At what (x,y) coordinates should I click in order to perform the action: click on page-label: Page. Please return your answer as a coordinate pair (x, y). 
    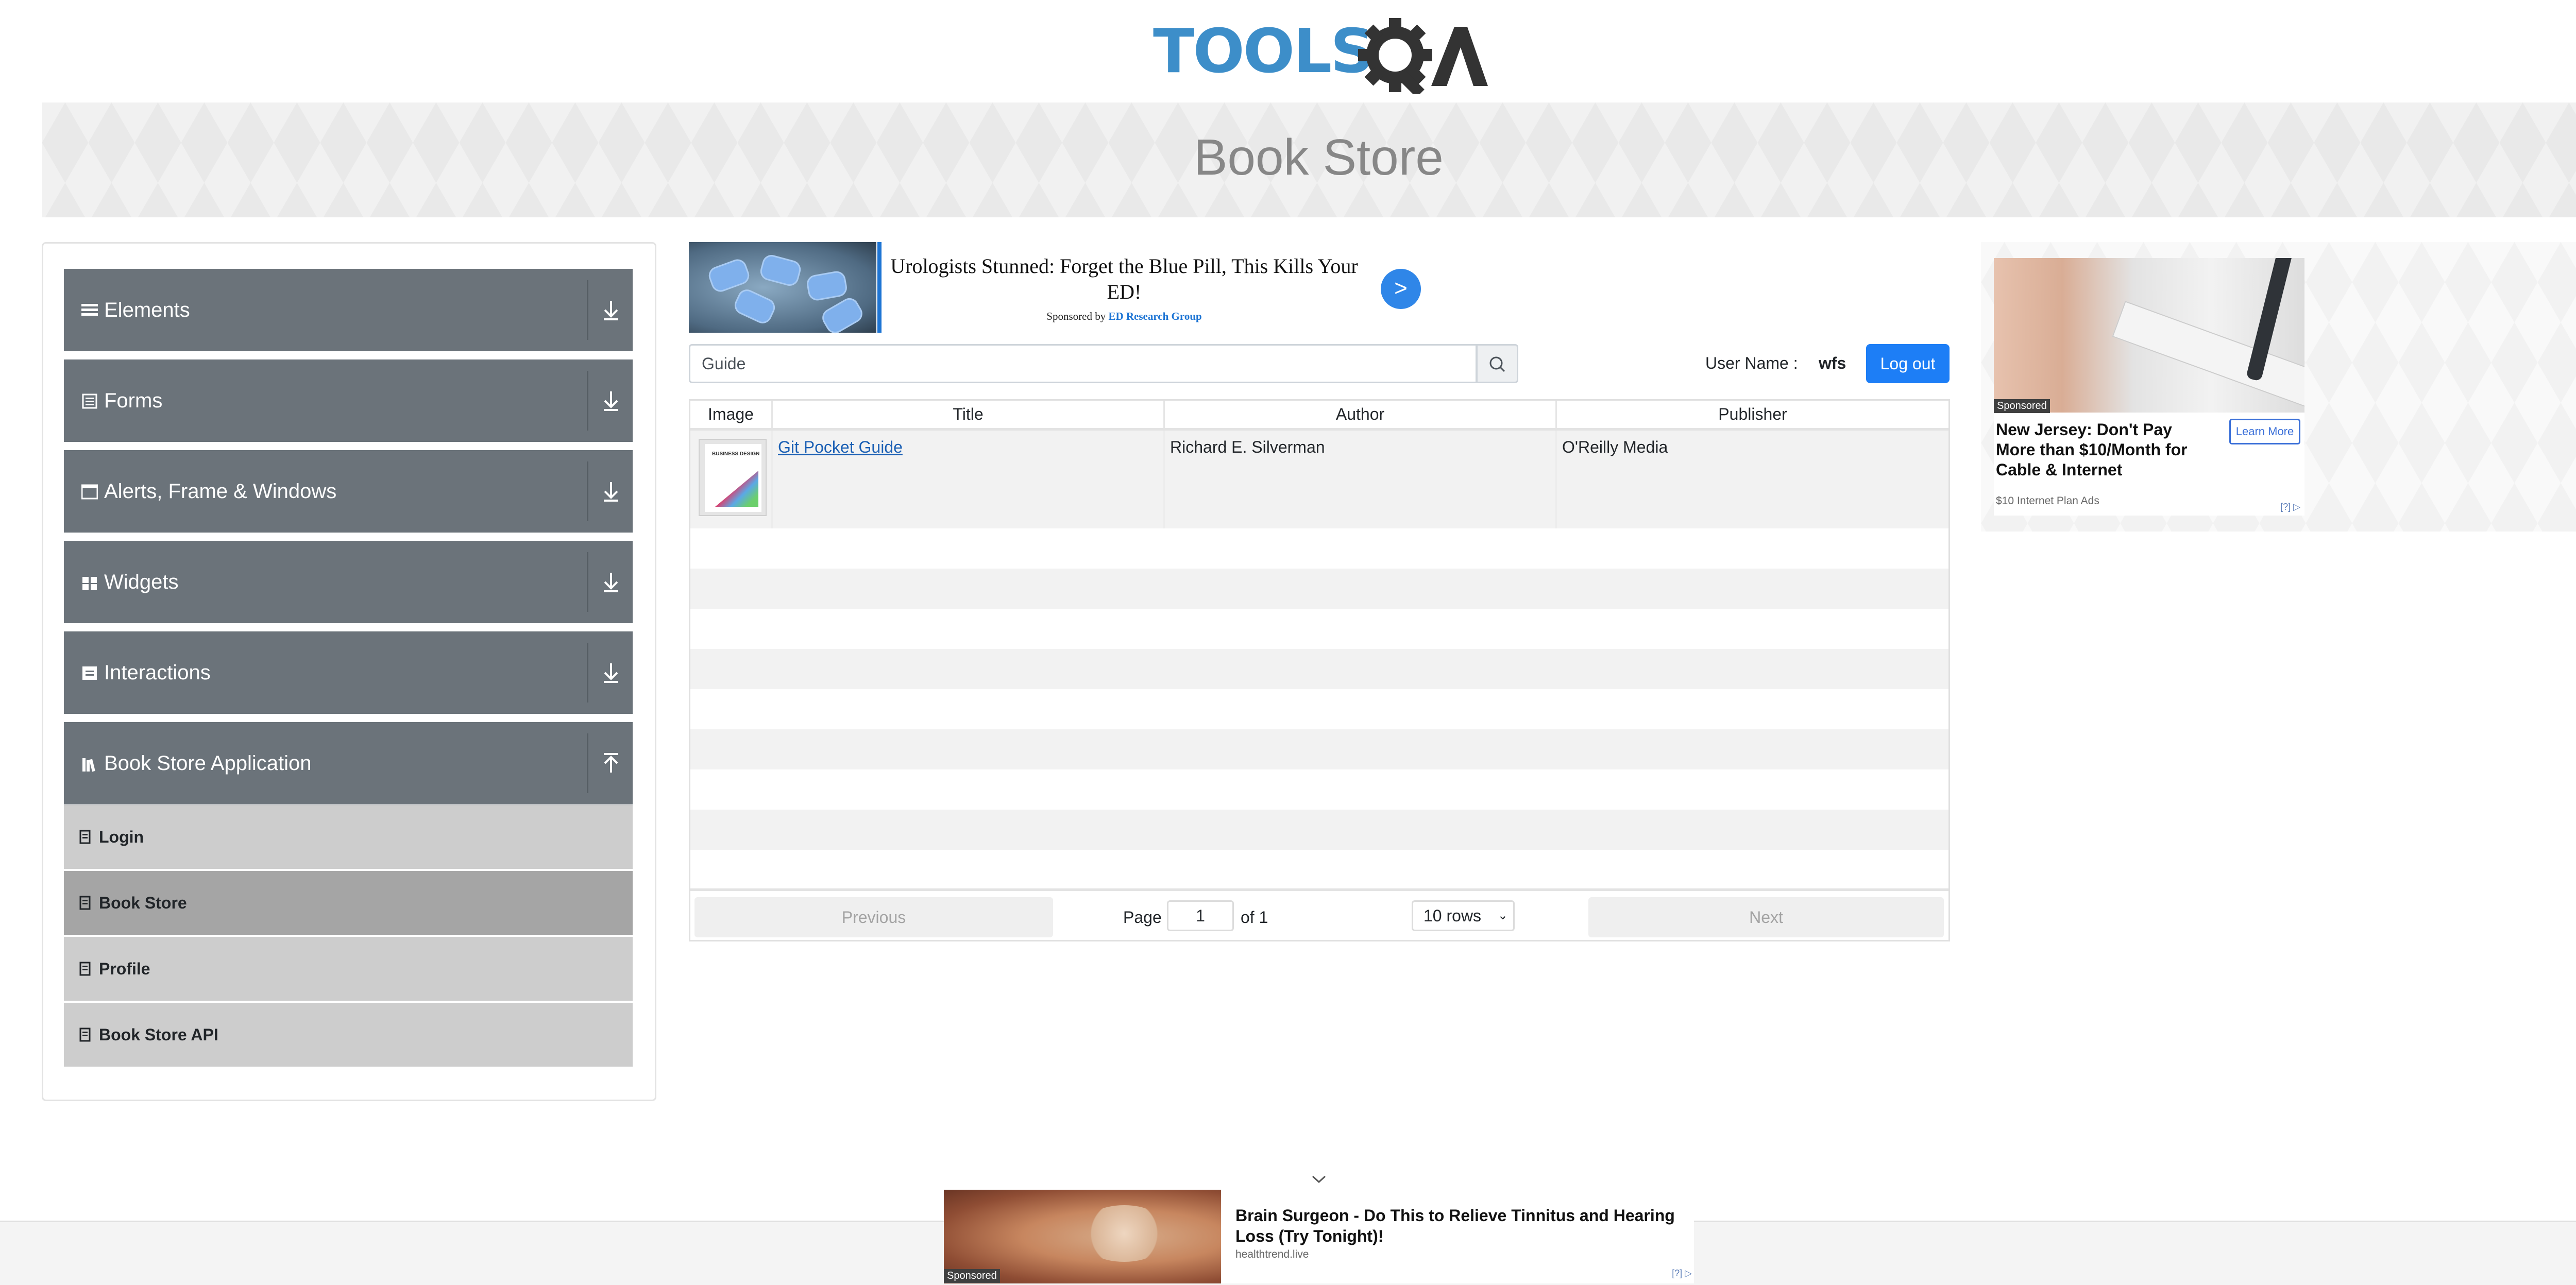
    Looking at the image, I should click on (1142, 917).